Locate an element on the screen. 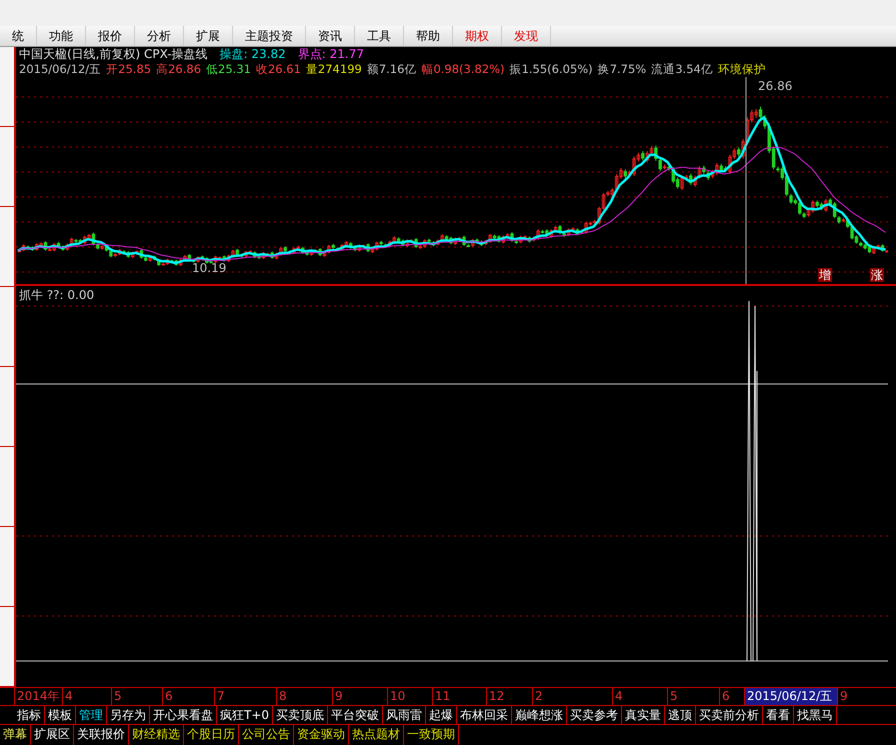 The image size is (896, 745). signal-label: 增 is located at coordinates (825, 275).